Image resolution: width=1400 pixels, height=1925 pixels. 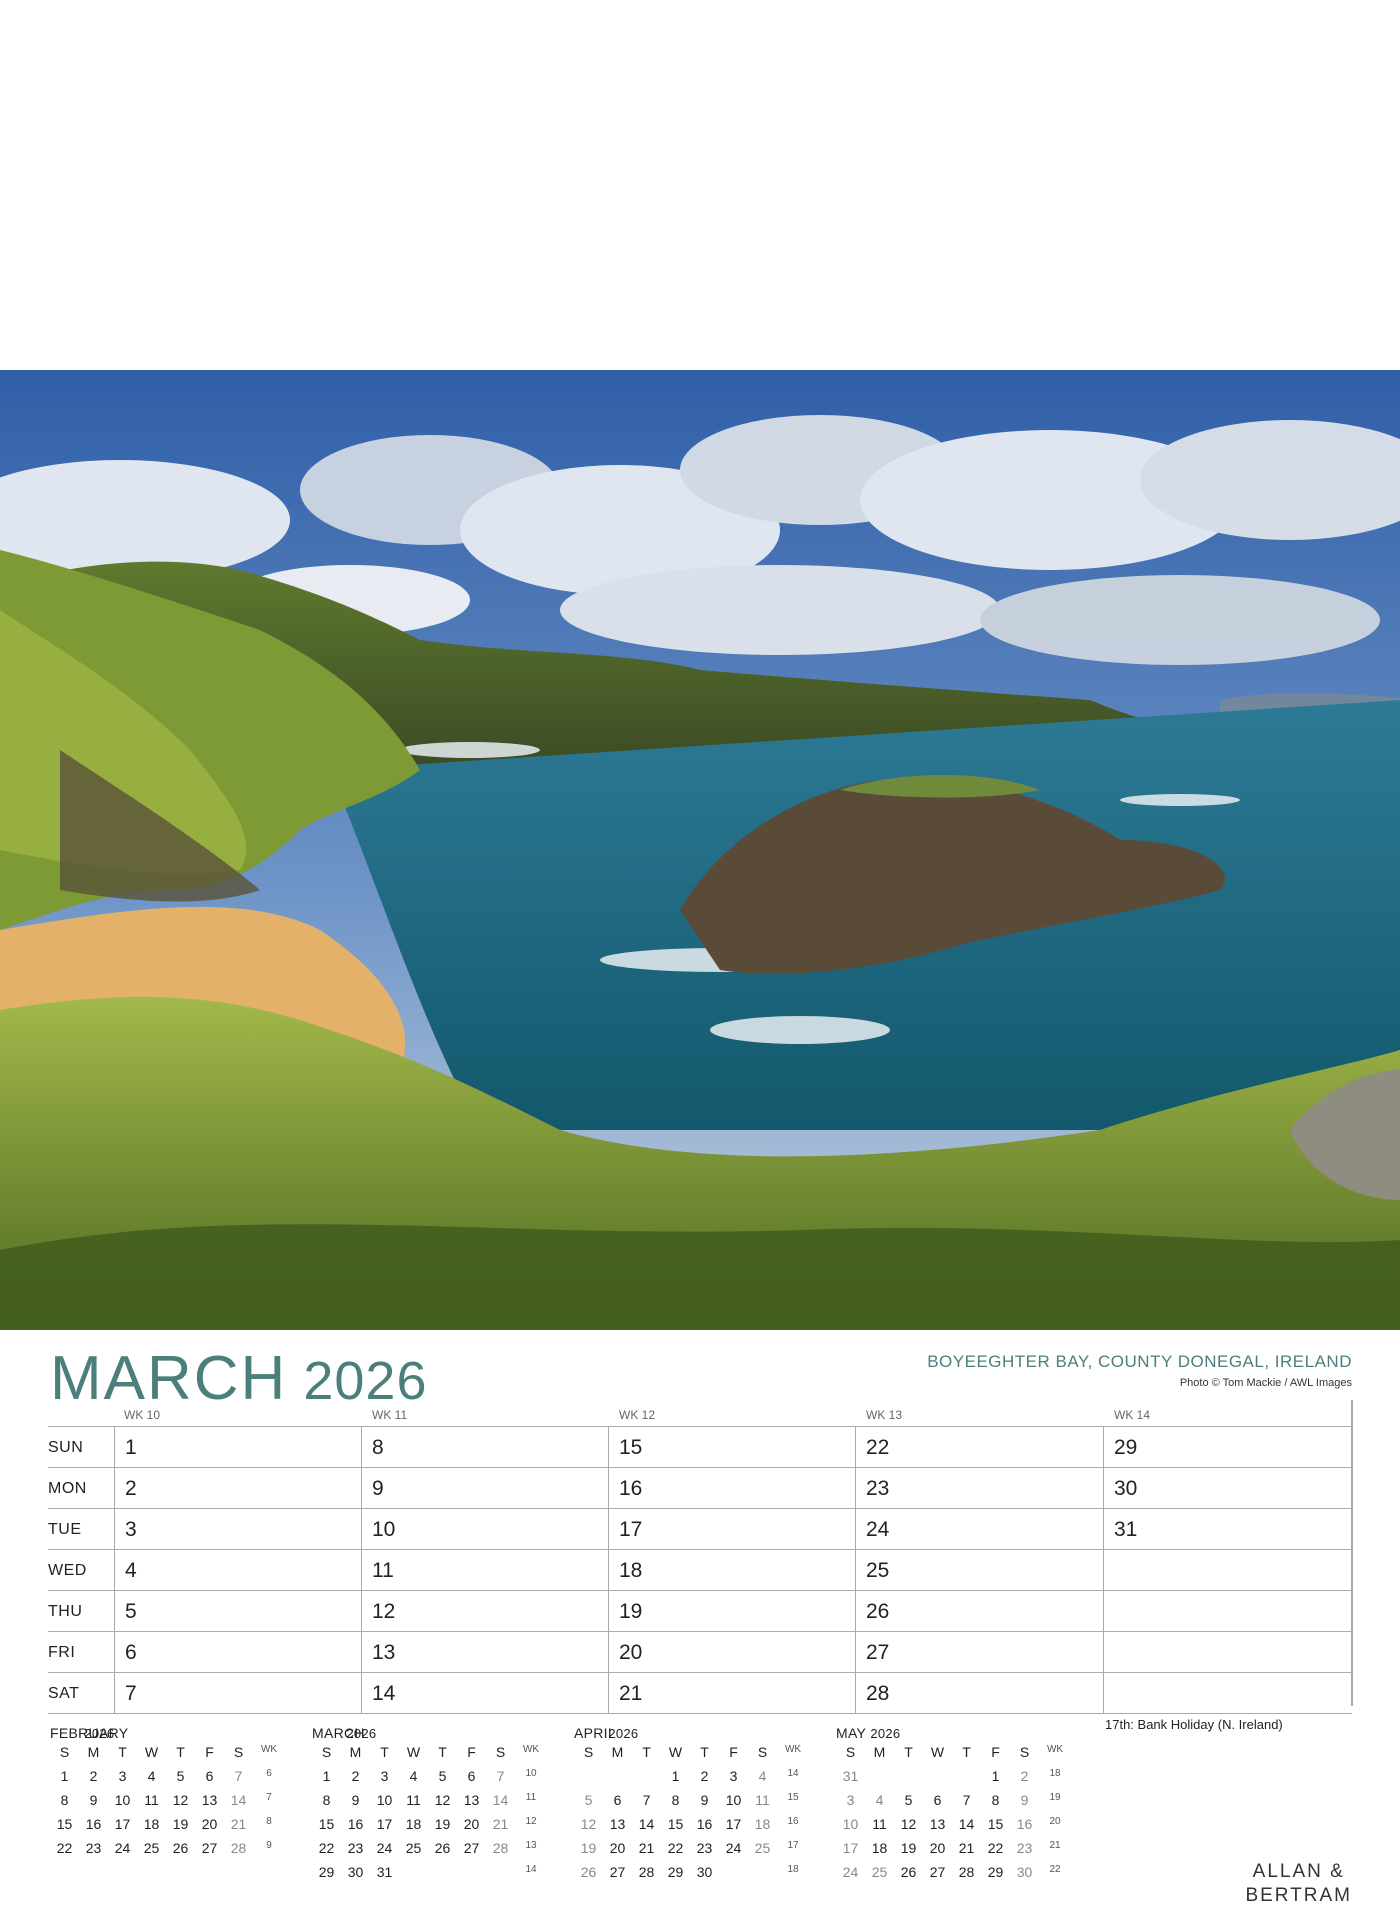 What do you see at coordinates (238, 1652) in the screenshot?
I see `date-cell: 6` at bounding box center [238, 1652].